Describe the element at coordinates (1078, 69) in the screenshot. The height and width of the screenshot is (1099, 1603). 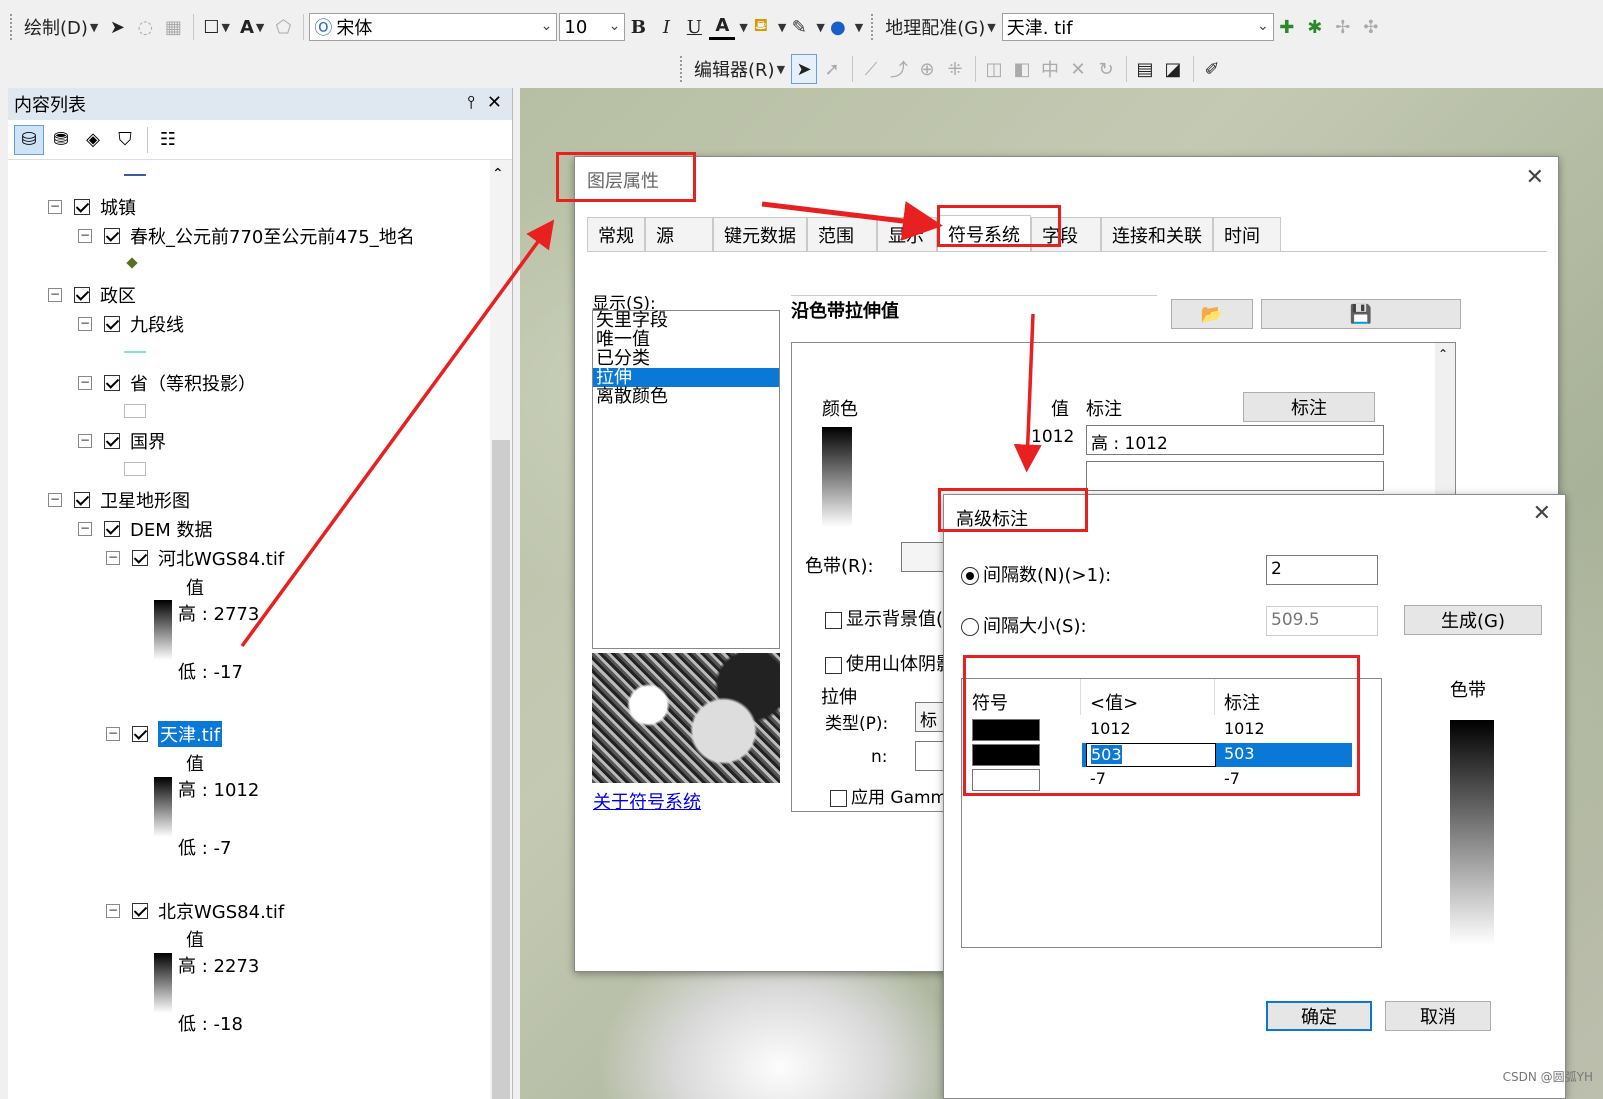
I see `split-tool-icon: ✕` at that location.